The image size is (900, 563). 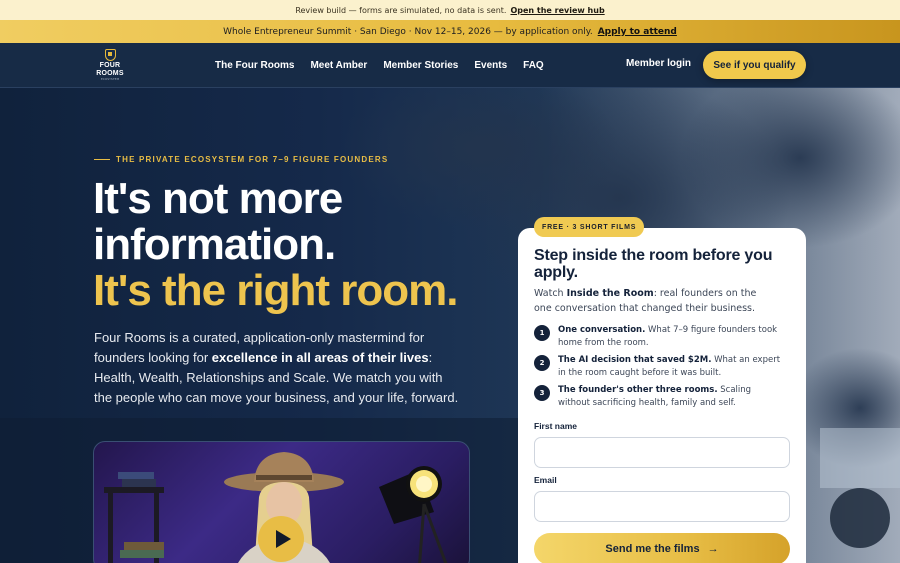 What do you see at coordinates (490, 65) in the screenshot?
I see `nav-link-events: Events` at bounding box center [490, 65].